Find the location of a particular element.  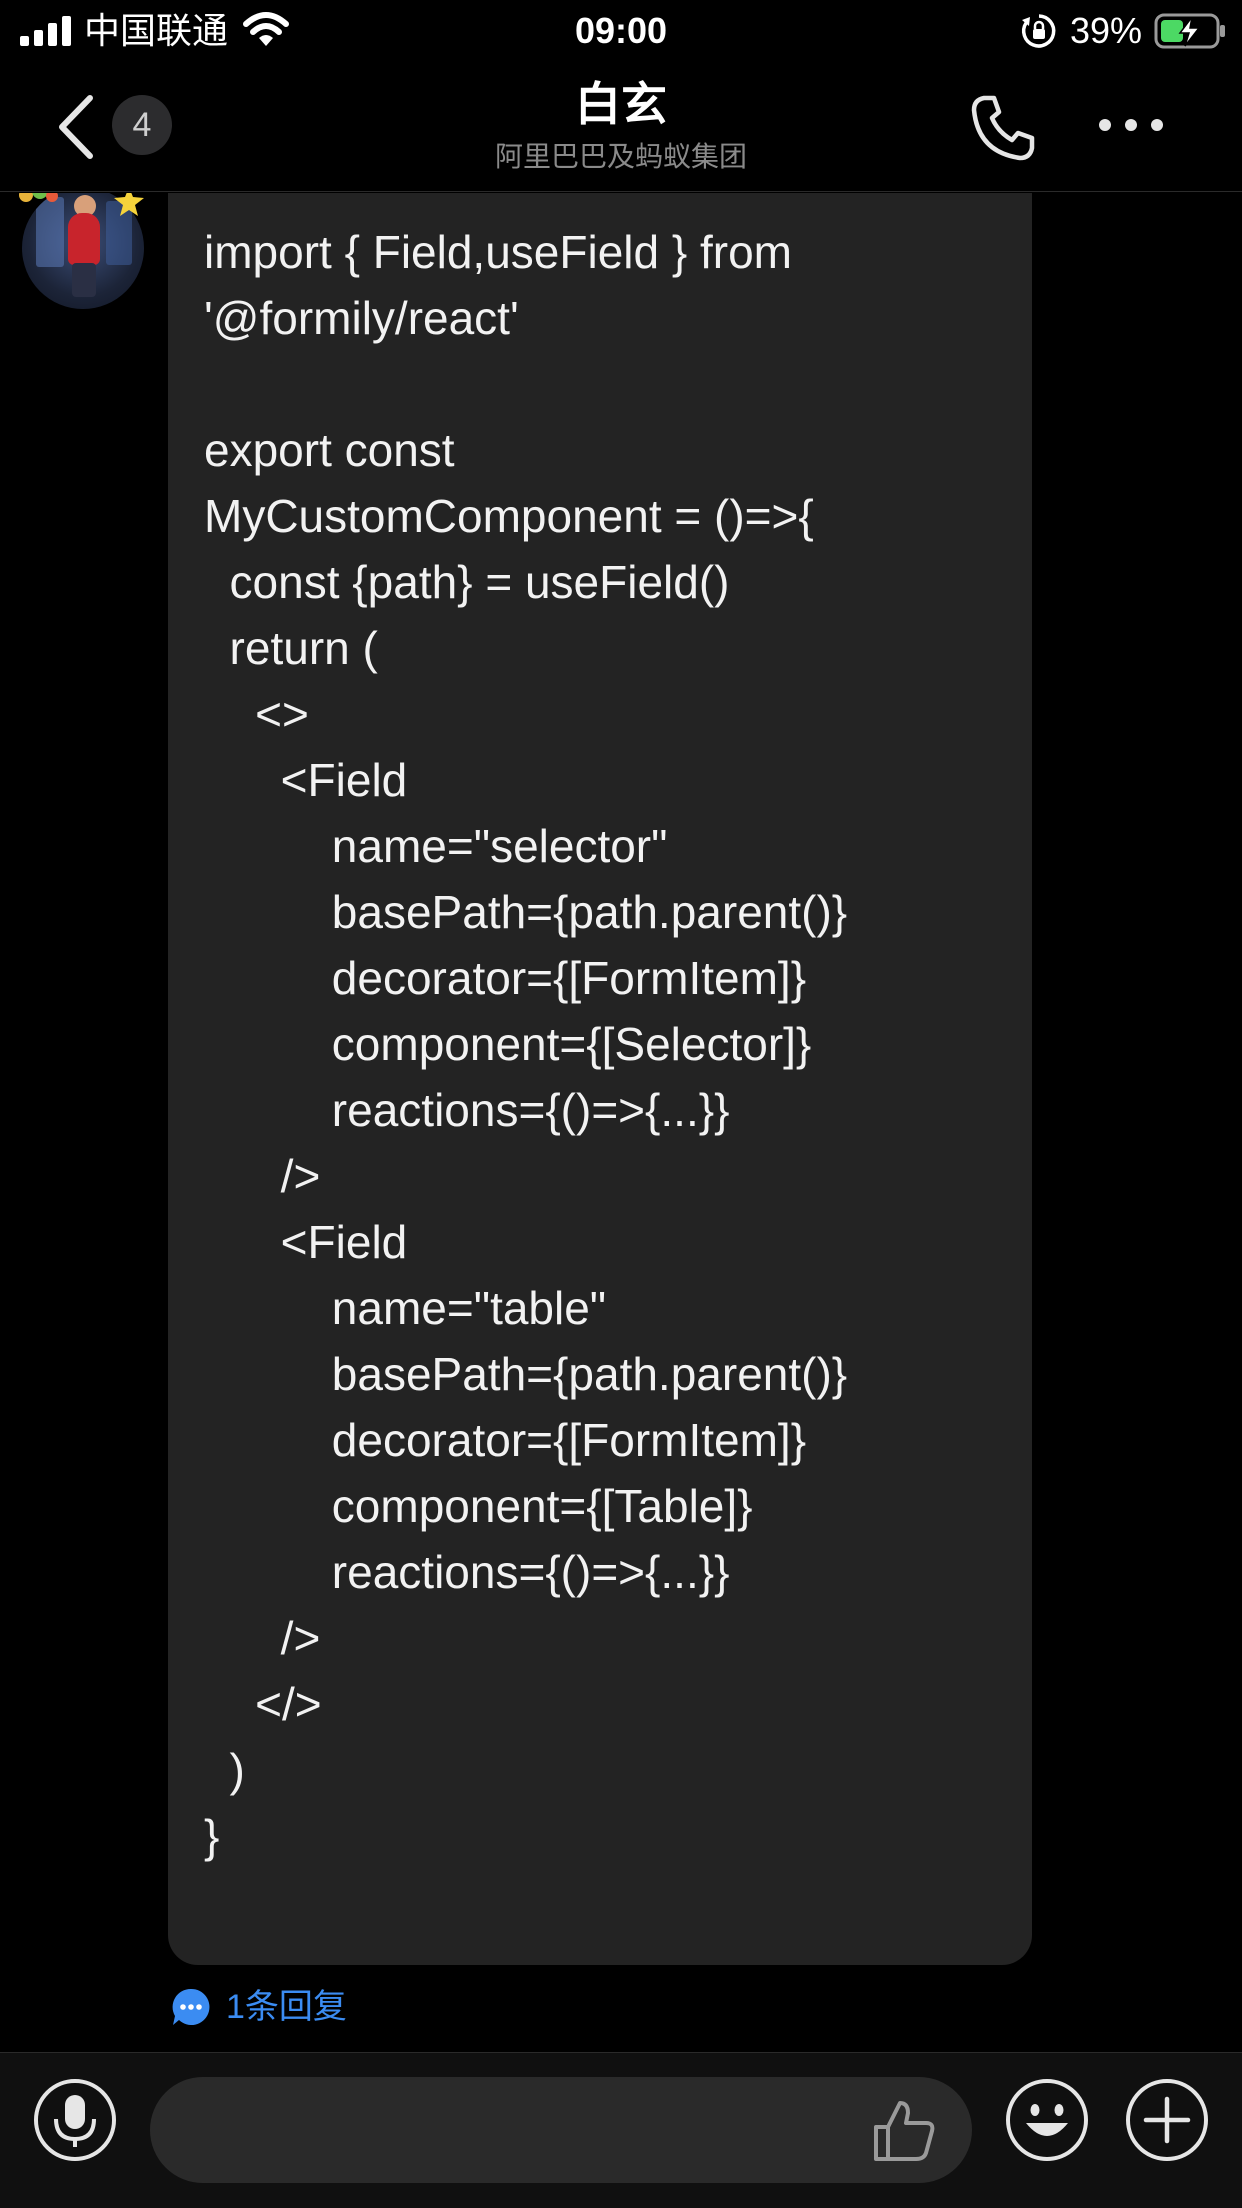

plus-icon is located at coordinates (1167, 2120).